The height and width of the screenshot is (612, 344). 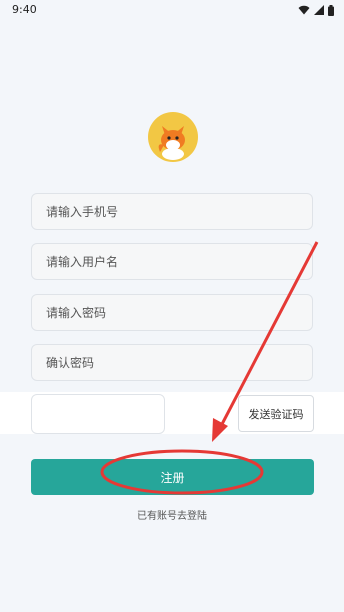 What do you see at coordinates (172, 477) in the screenshot?
I see `register-button: 注册` at bounding box center [172, 477].